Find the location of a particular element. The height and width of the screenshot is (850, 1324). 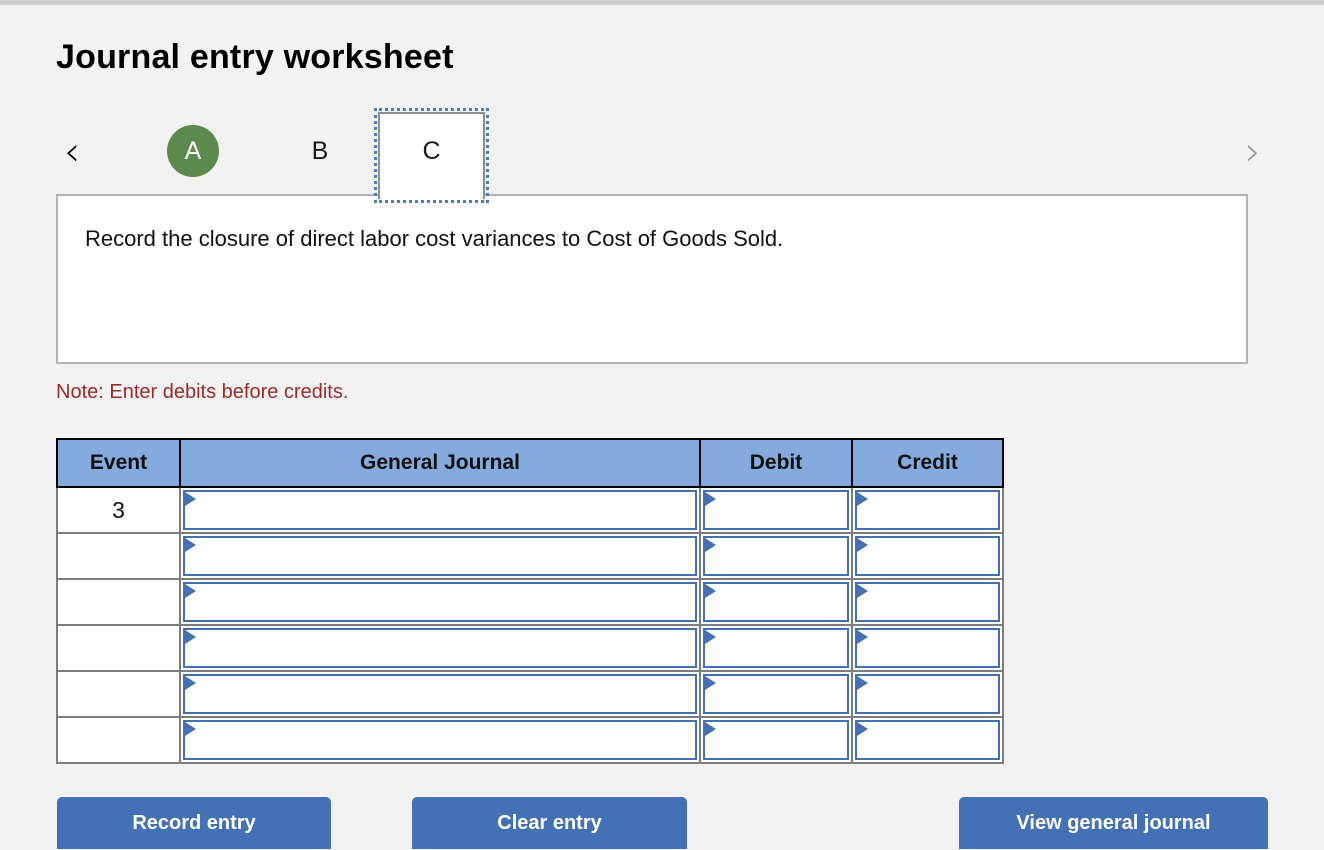

column-header-credit: Credit is located at coordinates (927, 463).